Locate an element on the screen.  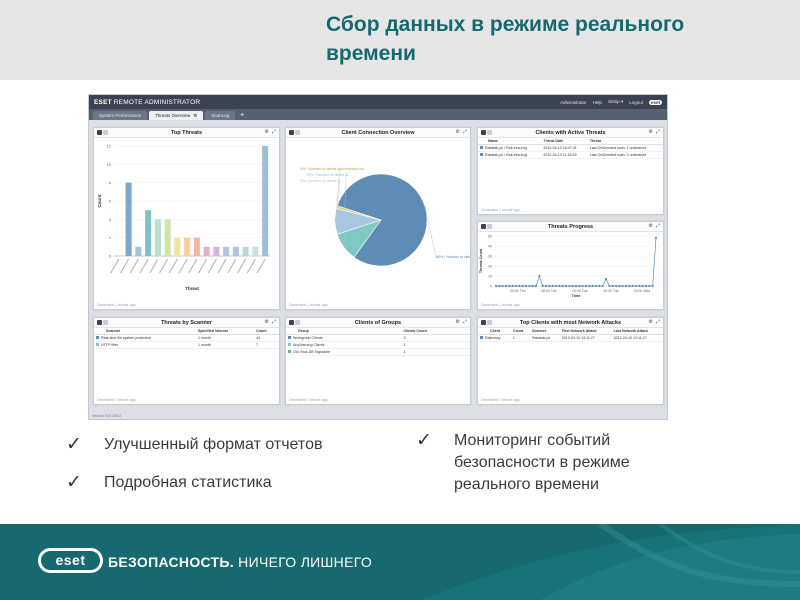
help-link: Help is located at coordinates (597, 102).